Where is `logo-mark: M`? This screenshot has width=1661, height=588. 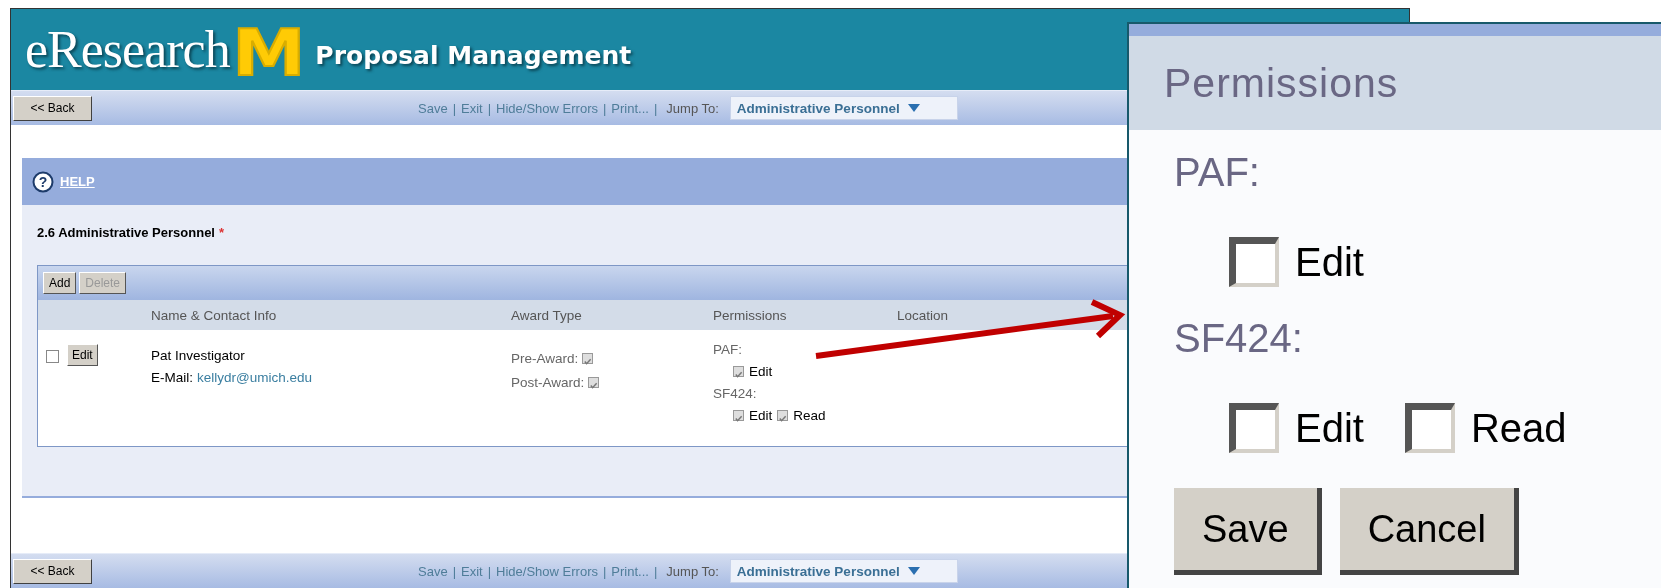
logo-mark: M is located at coordinates (268, 52).